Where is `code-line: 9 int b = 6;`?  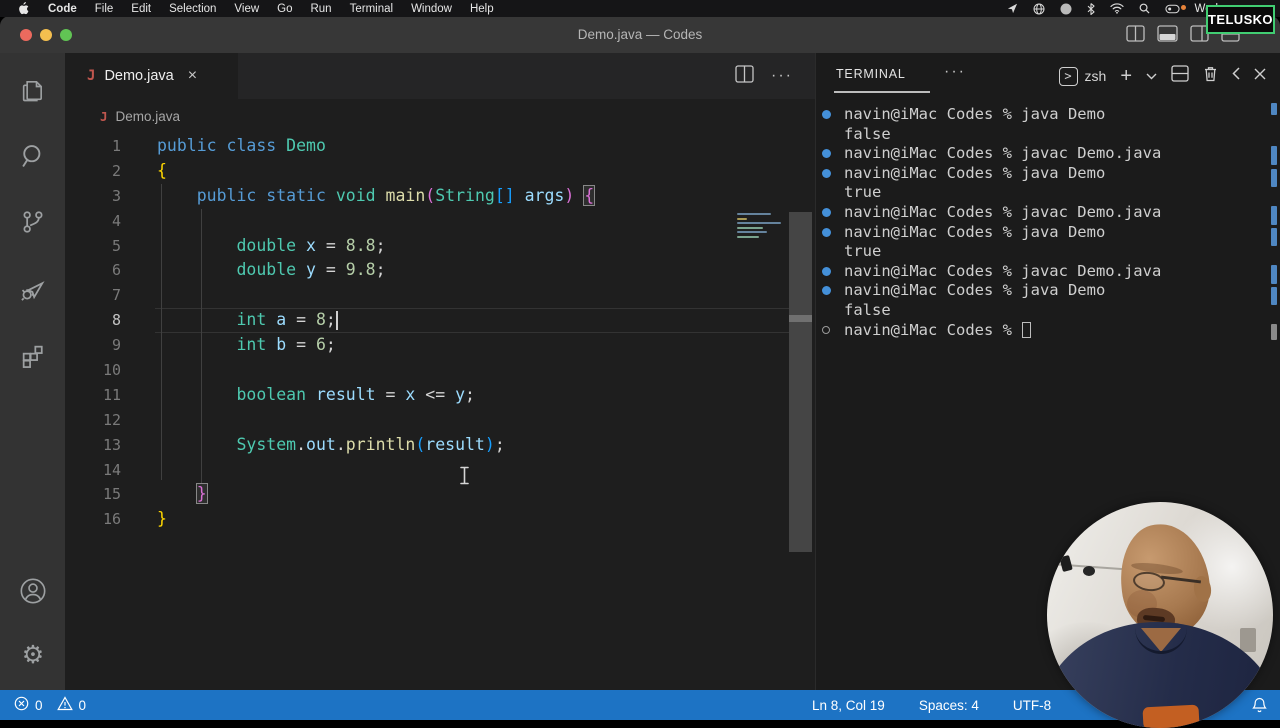
code-line: 9 int b = 6; is located at coordinates (440, 345).